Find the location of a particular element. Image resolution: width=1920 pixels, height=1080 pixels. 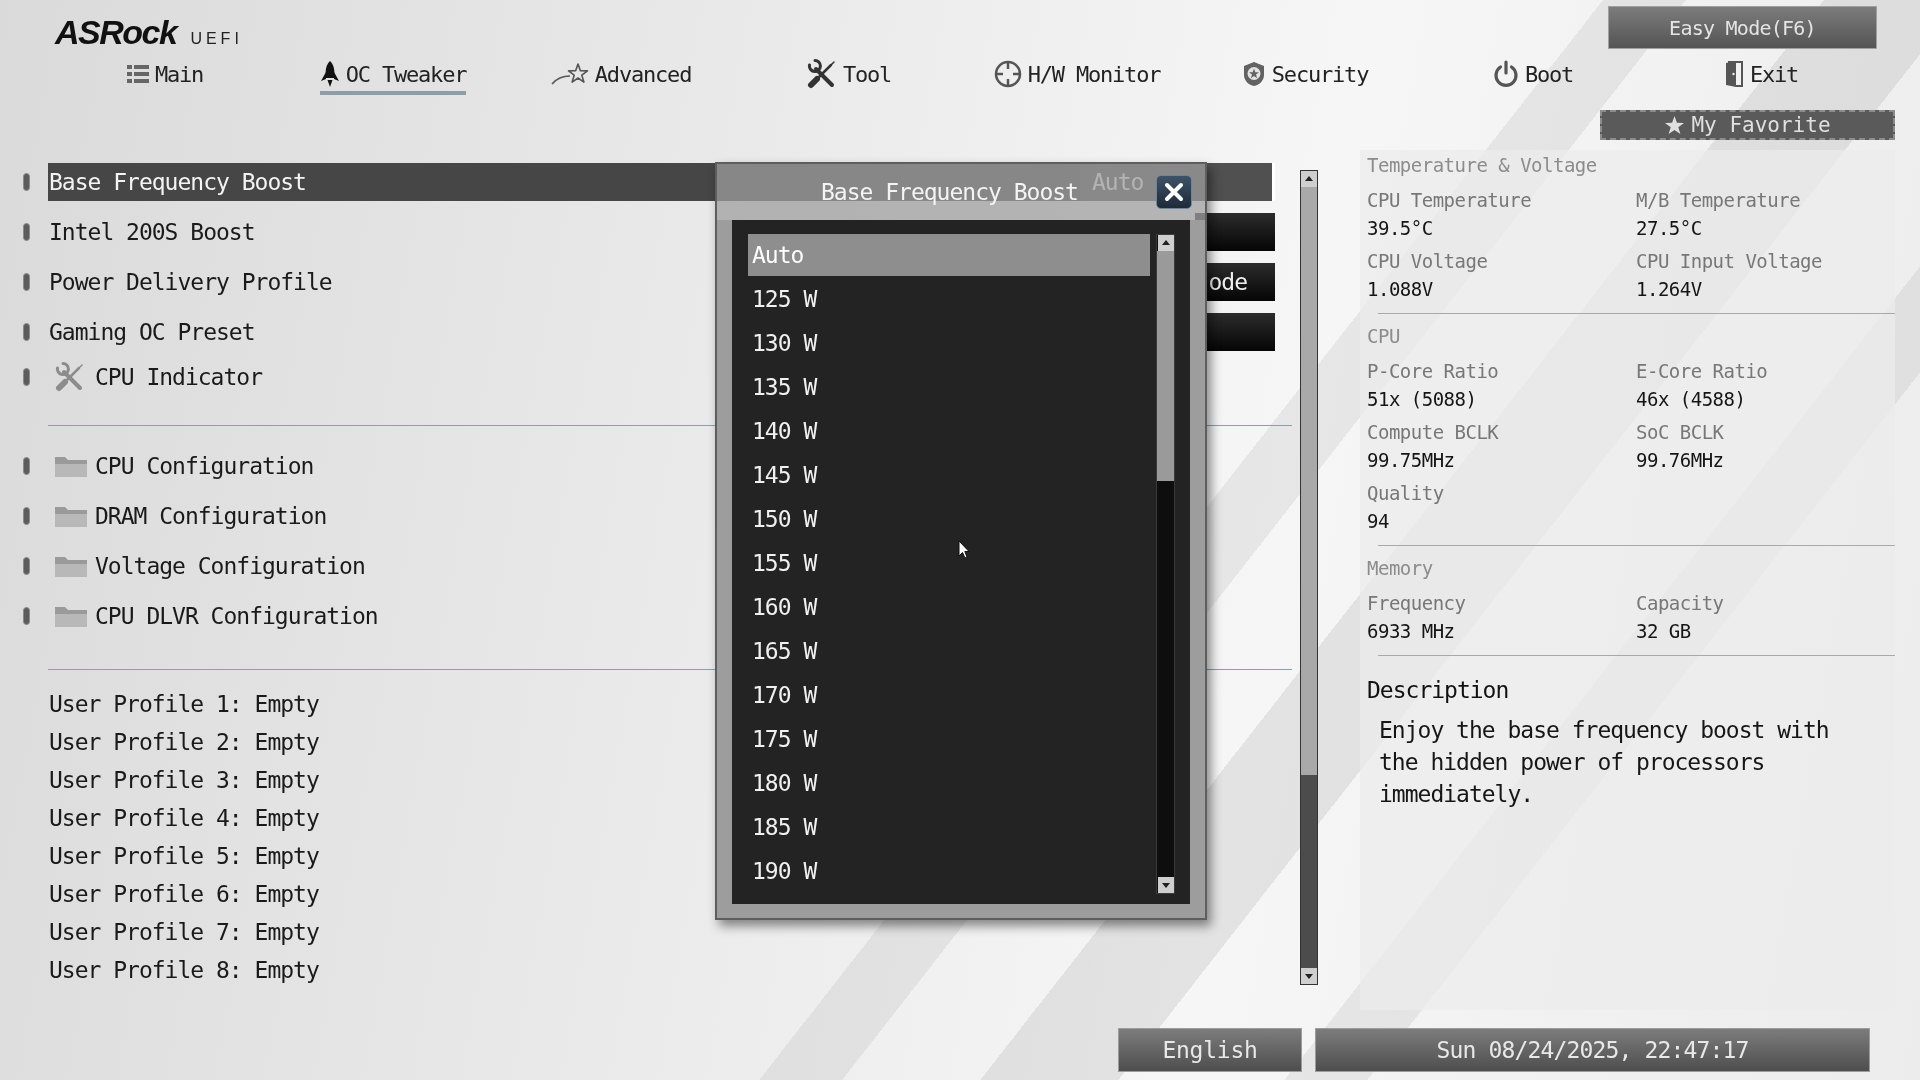

close-icon is located at coordinates (1174, 192).